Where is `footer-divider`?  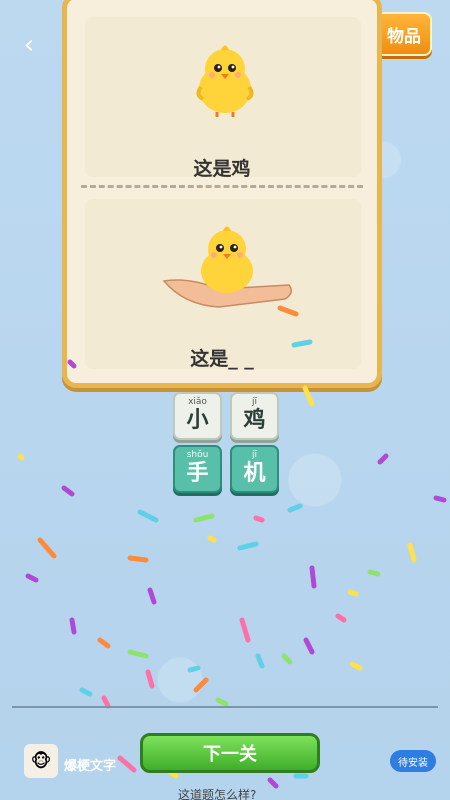
footer-divider is located at coordinates (225, 707).